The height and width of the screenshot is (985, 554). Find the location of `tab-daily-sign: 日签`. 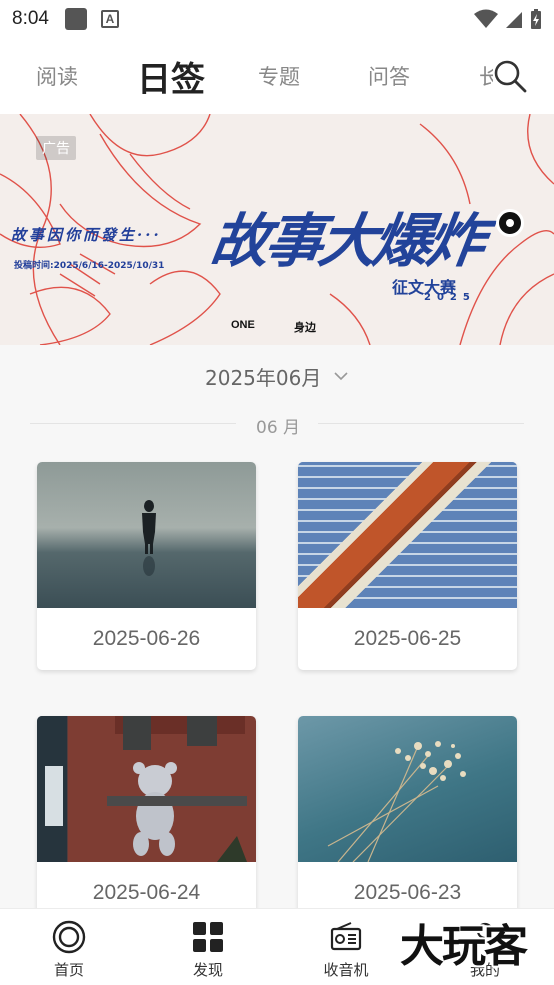

tab-daily-sign: 日签 is located at coordinates (171, 76).